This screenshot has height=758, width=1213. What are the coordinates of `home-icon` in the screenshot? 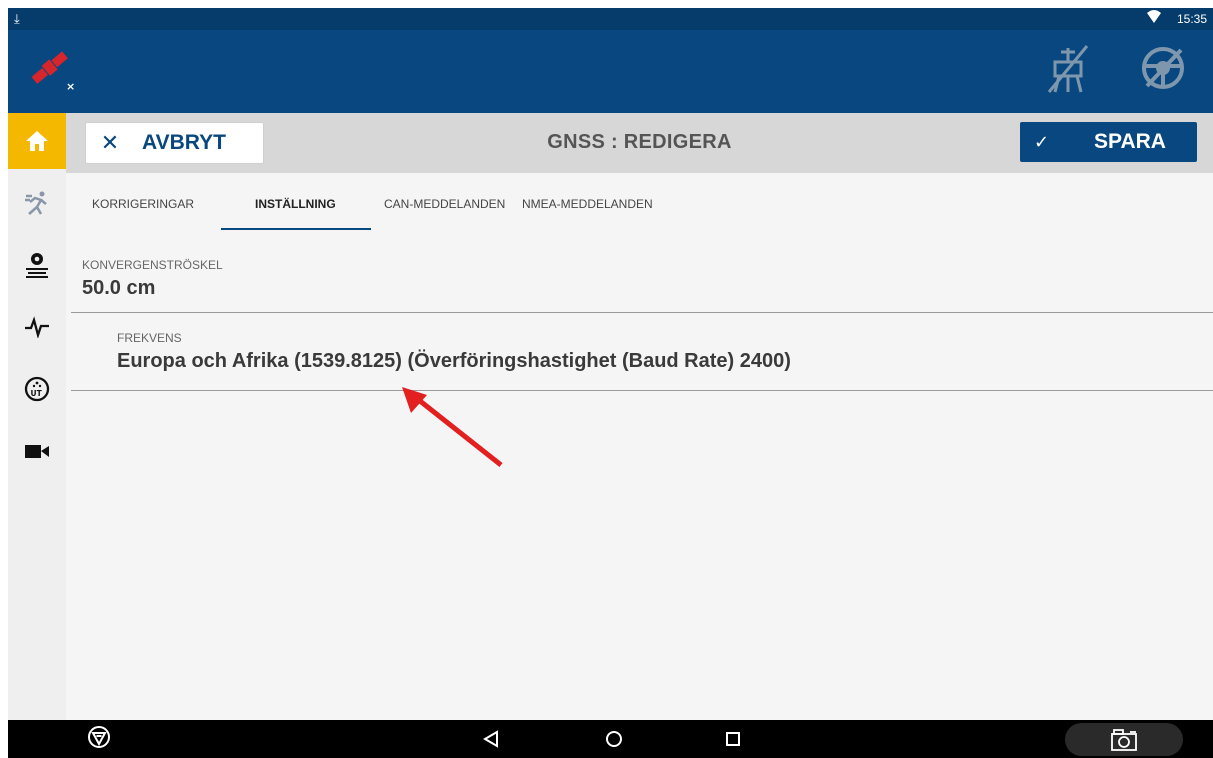 It's located at (37, 141).